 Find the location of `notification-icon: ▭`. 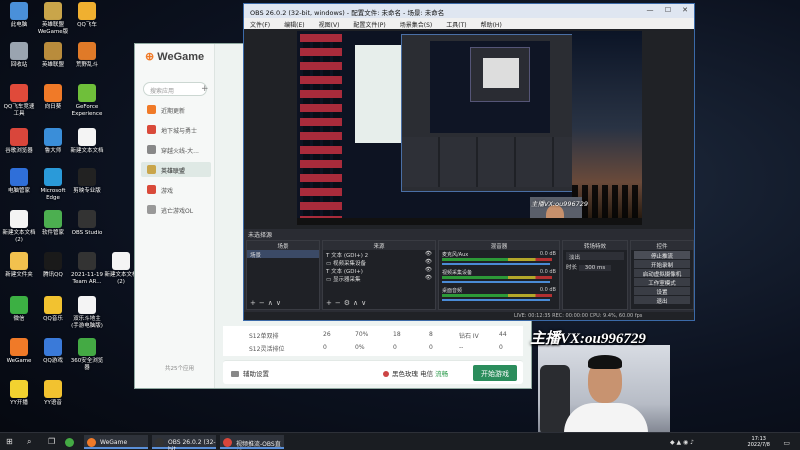

notification-icon: ▭ is located at coordinates (786, 443).